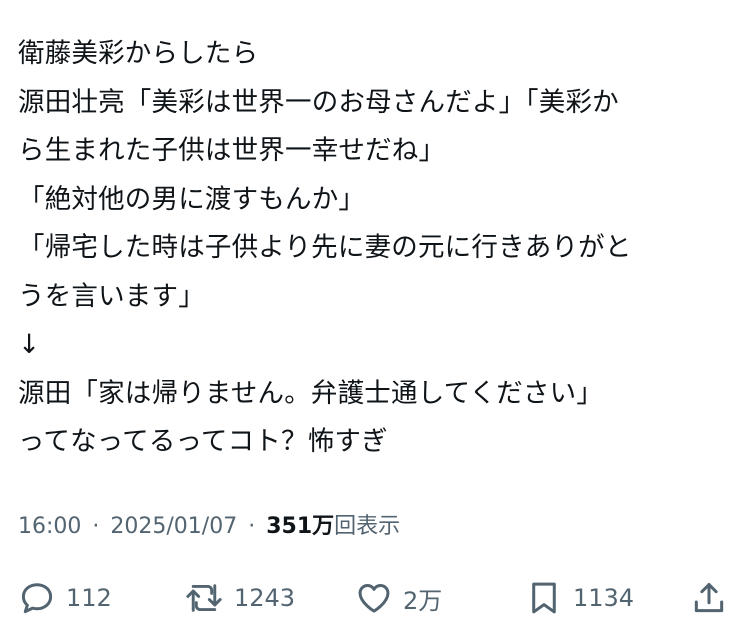 The width and height of the screenshot is (750, 632). Describe the element at coordinates (49, 526) in the screenshot. I see `tweet-time: 16:00` at that location.